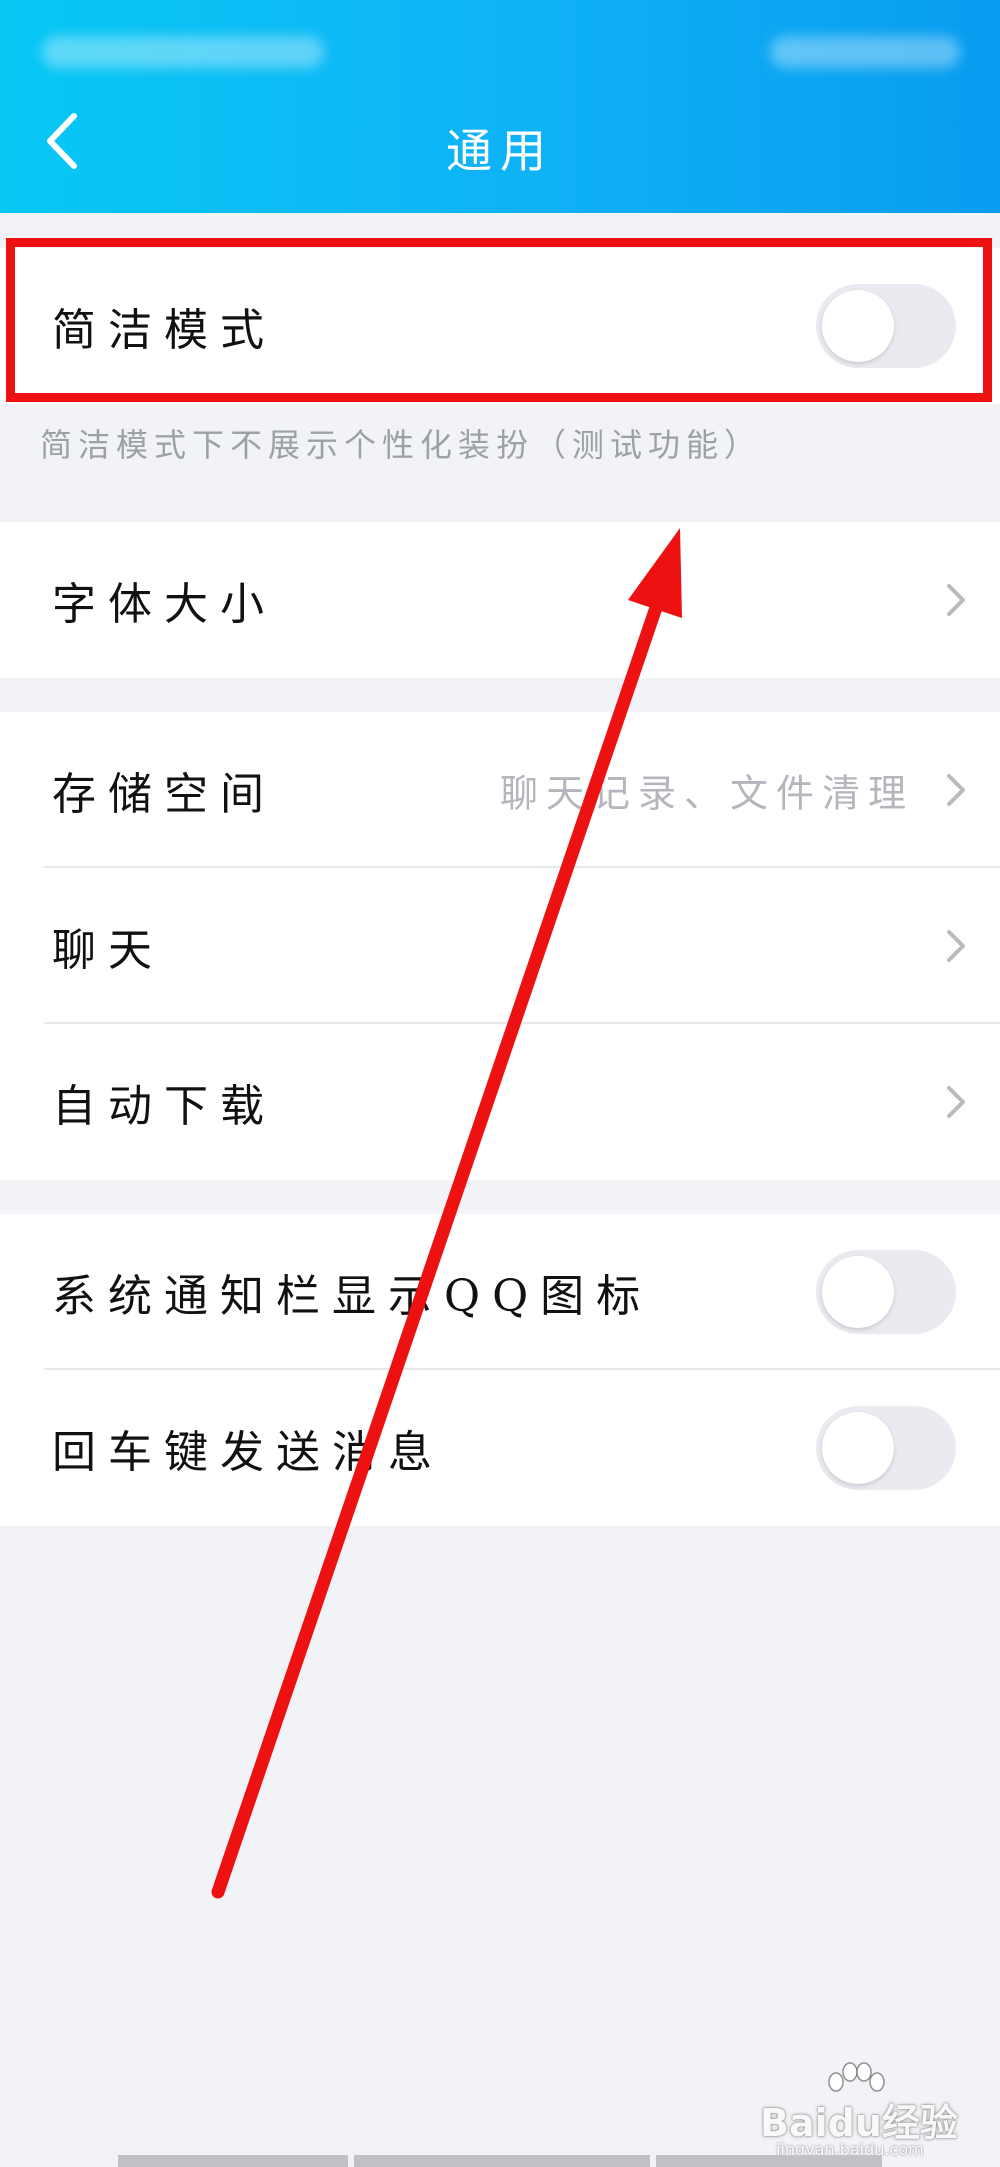  What do you see at coordinates (352, 1296) in the screenshot?
I see `notify-icon-label: 系统通知栏显示QQ图标` at bounding box center [352, 1296].